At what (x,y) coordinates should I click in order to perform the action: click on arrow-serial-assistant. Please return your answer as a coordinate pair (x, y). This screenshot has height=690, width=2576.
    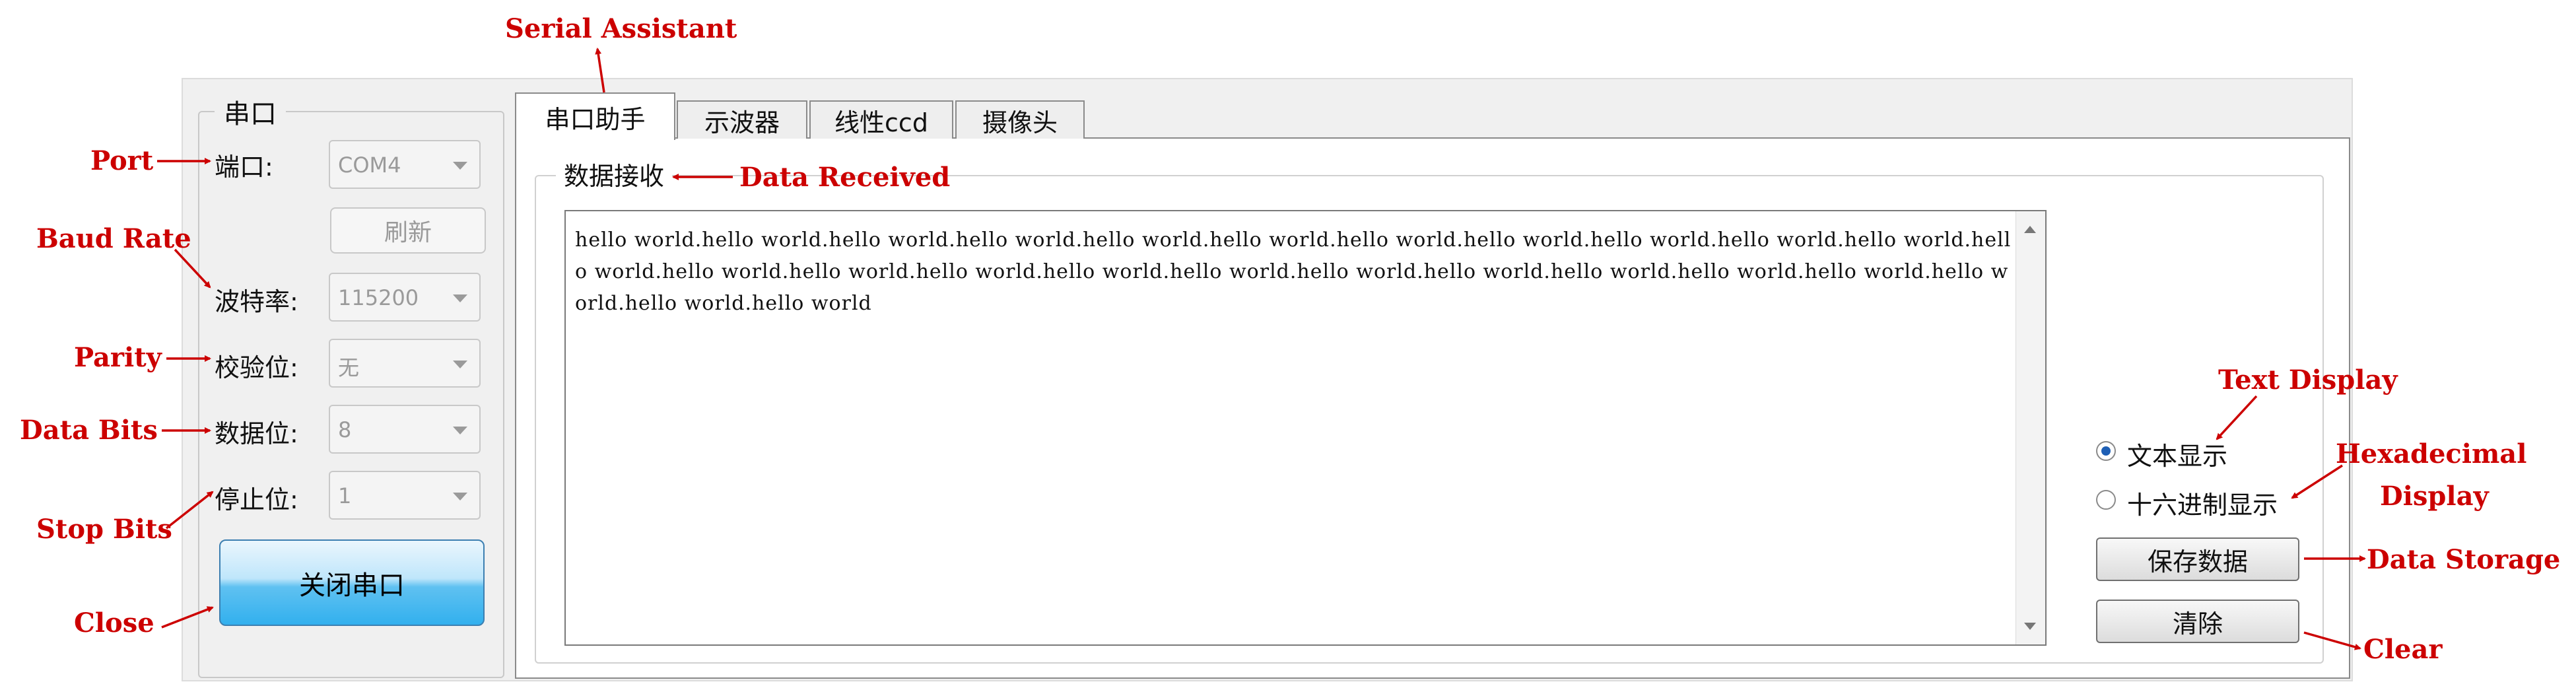
    Looking at the image, I should click on (600, 70).